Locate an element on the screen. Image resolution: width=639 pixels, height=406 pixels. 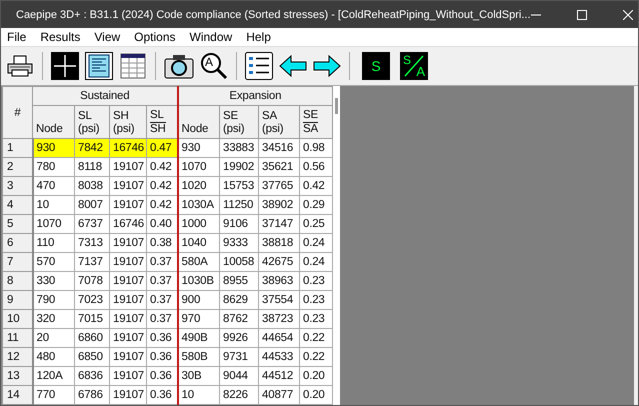
table-cell: 7842 is located at coordinates (92, 148).